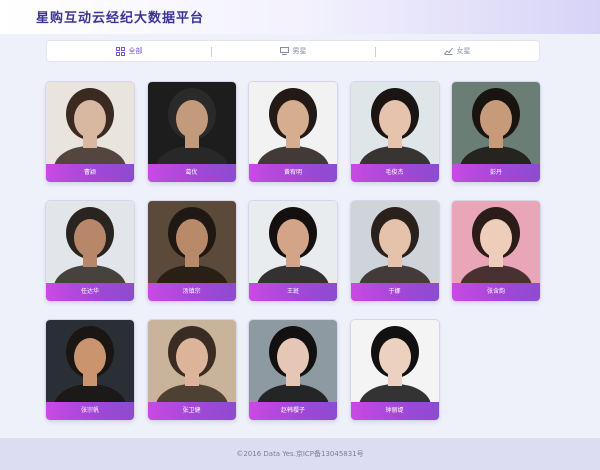 This screenshot has height=470, width=600. I want to click on footer: ©2016 Data Yes.京ICP备13045831号, so click(300, 454).